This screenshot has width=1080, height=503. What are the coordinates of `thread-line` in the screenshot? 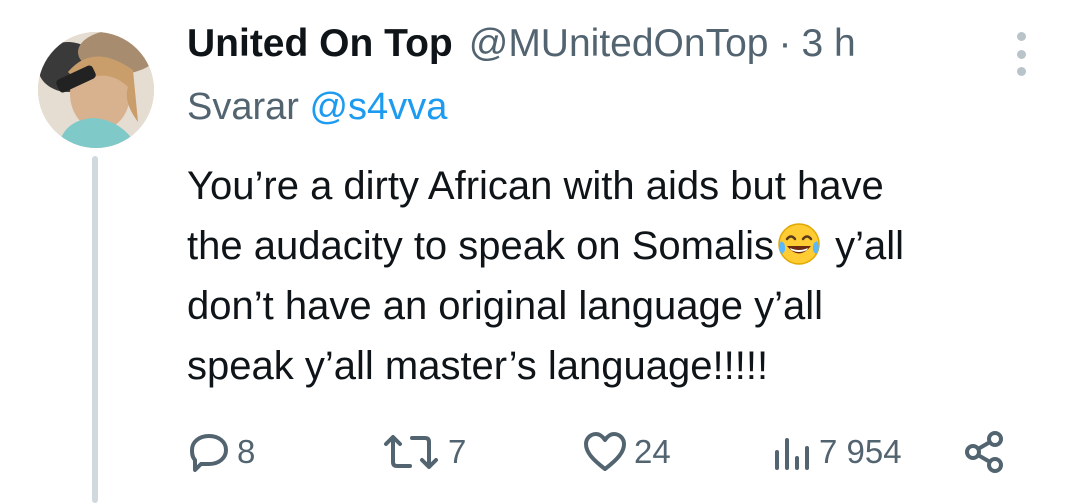 It's located at (95, 329).